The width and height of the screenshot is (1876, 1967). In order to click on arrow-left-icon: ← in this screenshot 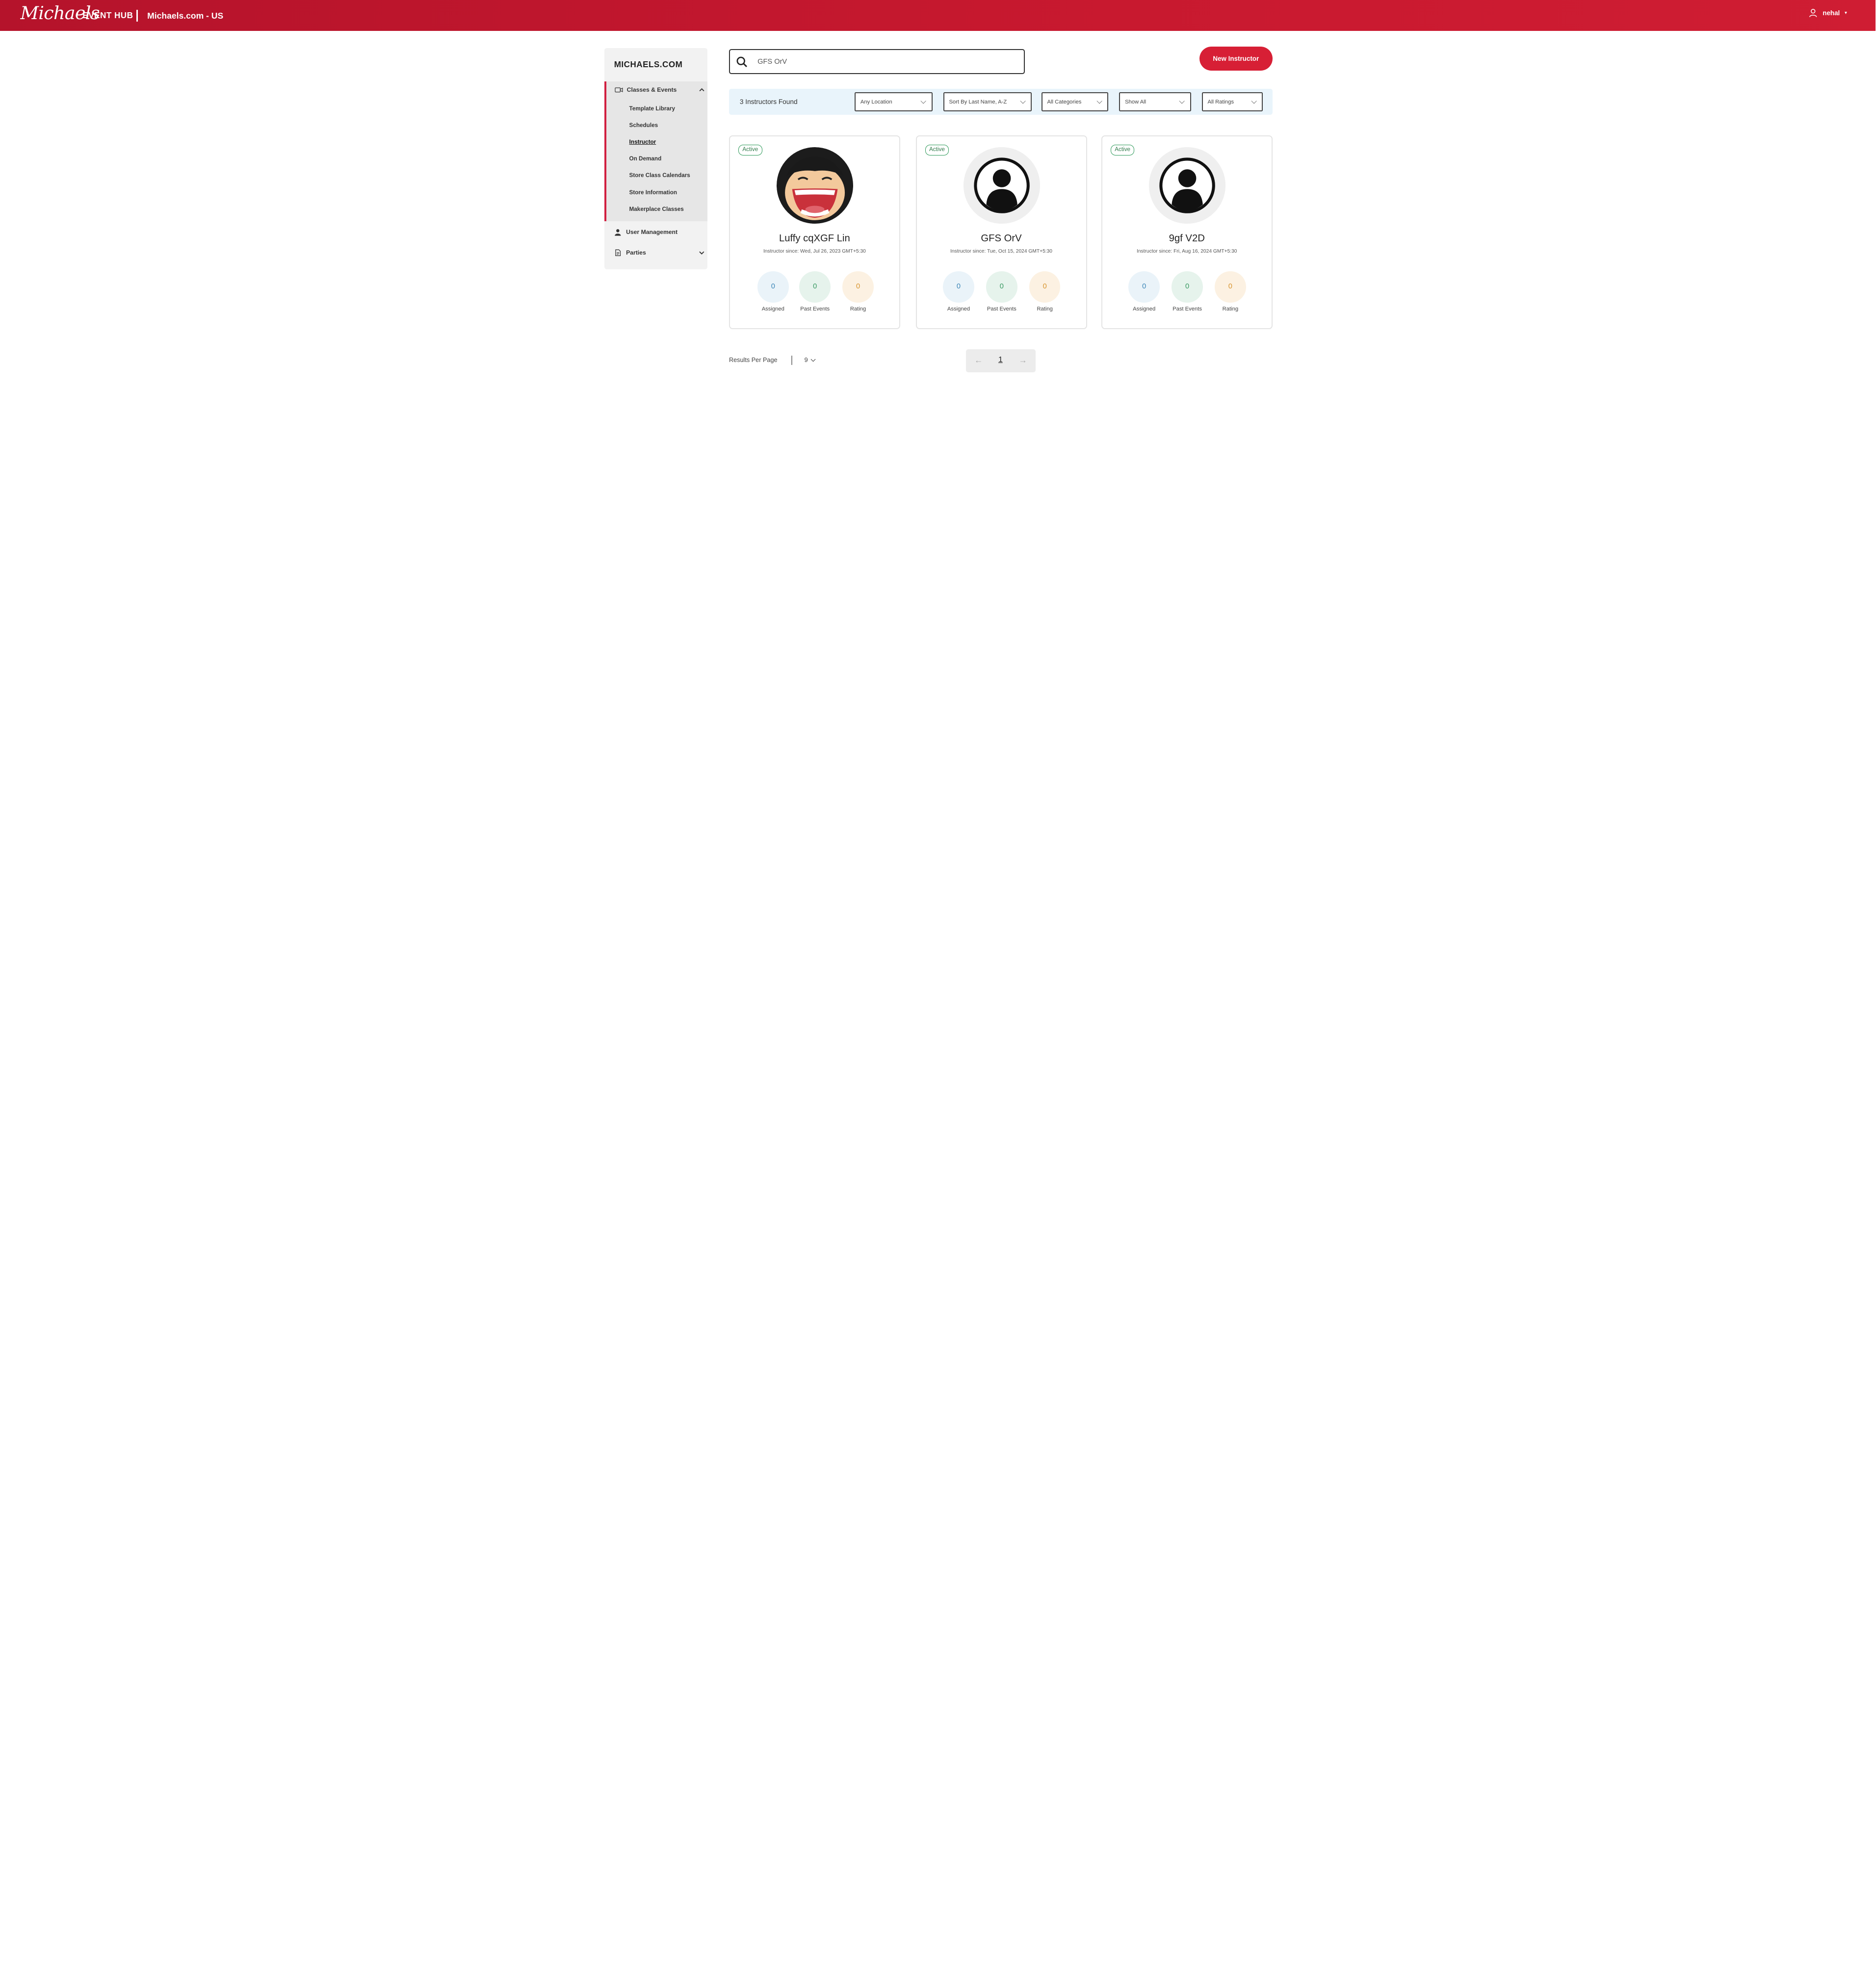, I will do `click(978, 360)`.